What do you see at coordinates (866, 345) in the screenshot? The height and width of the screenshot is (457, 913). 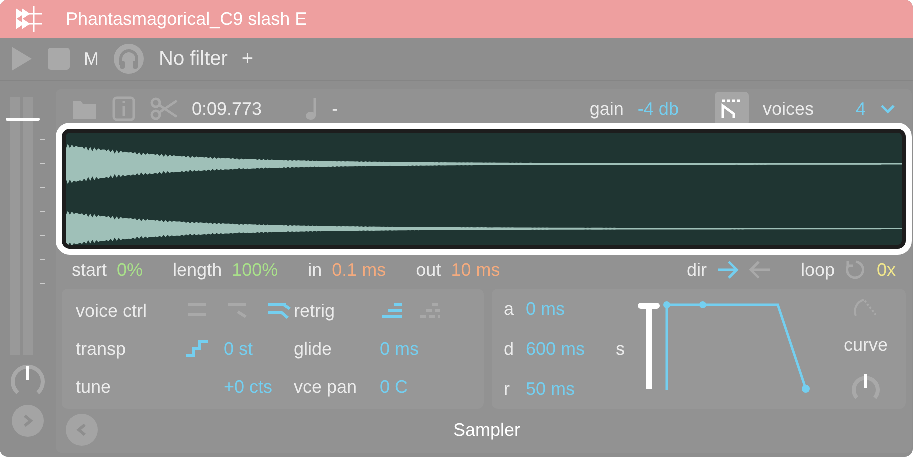 I see `curve-label: curve` at bounding box center [866, 345].